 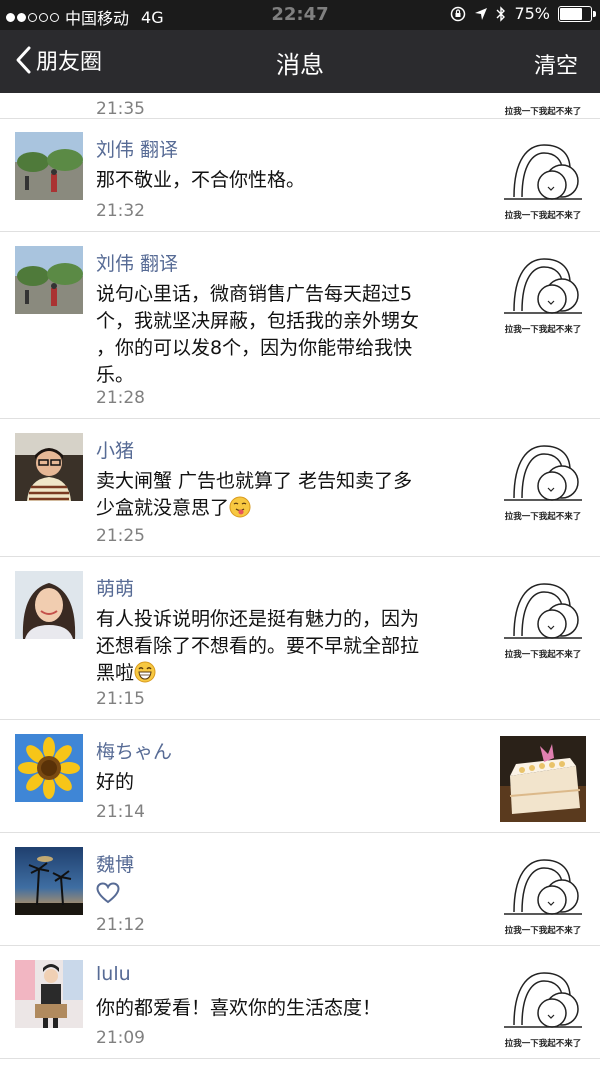 What do you see at coordinates (120, 699) in the screenshot?
I see `message-time: 21:15` at bounding box center [120, 699].